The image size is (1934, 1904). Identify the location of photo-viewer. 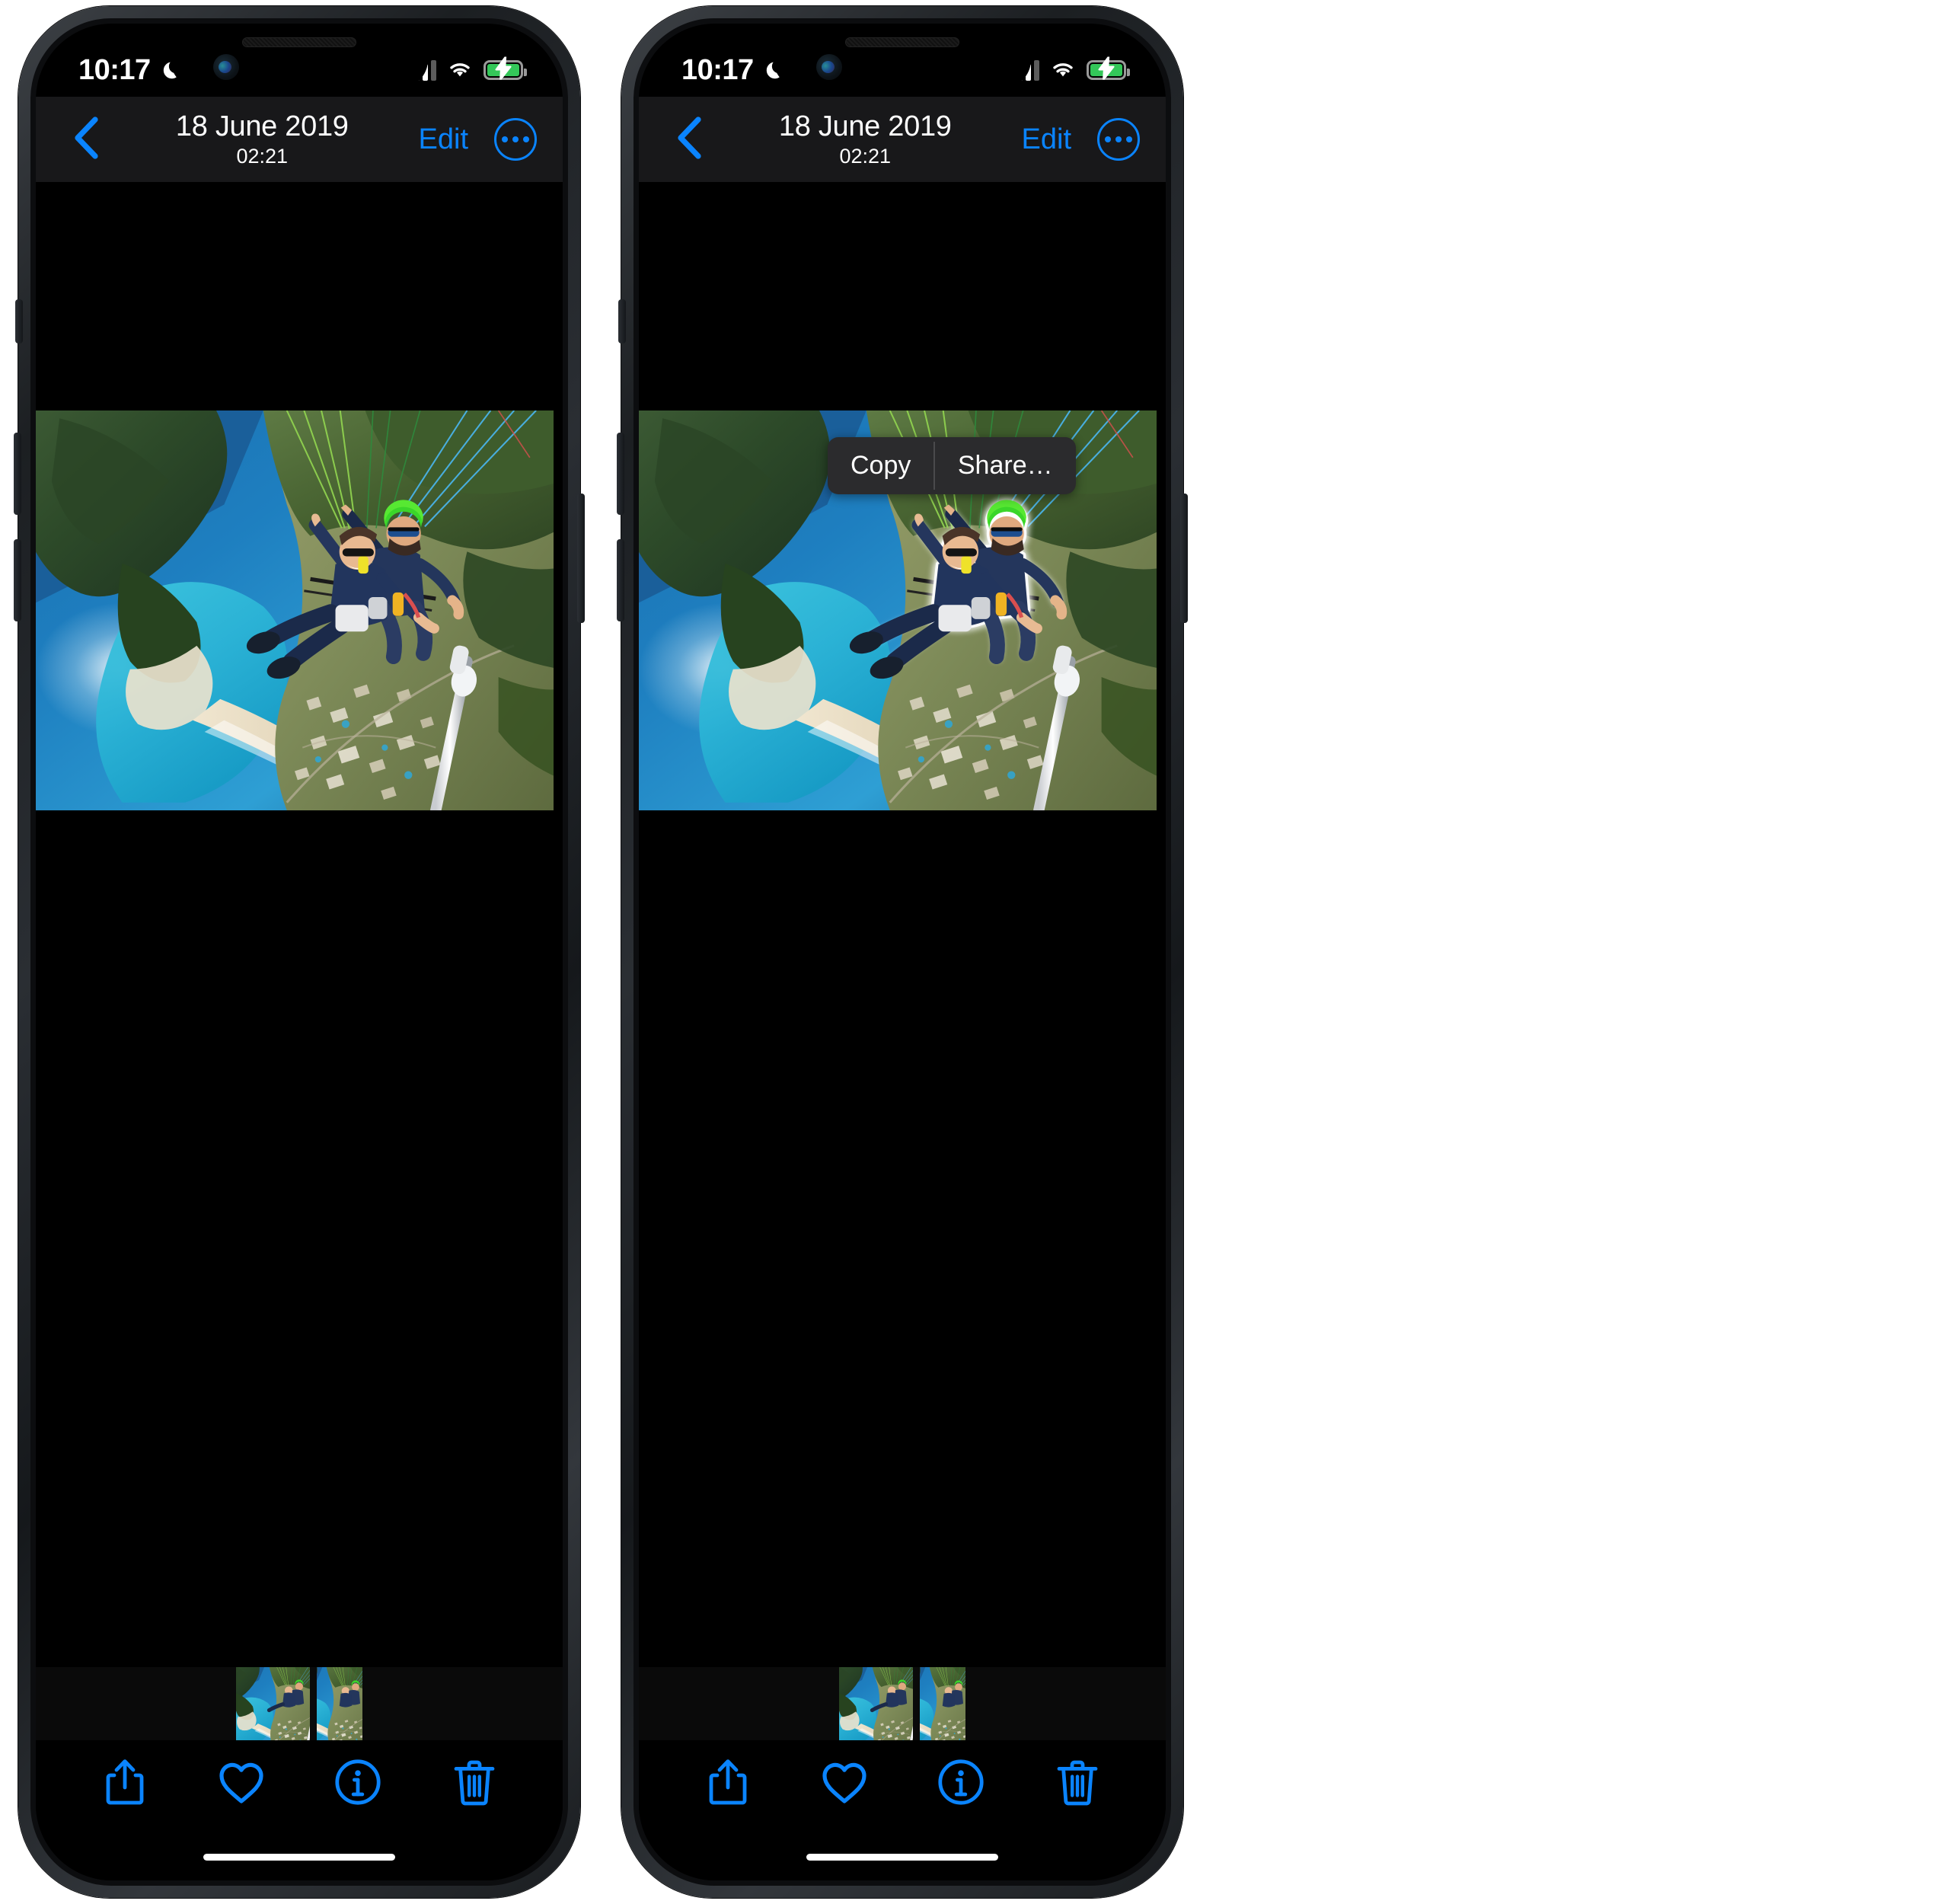
(299, 610).